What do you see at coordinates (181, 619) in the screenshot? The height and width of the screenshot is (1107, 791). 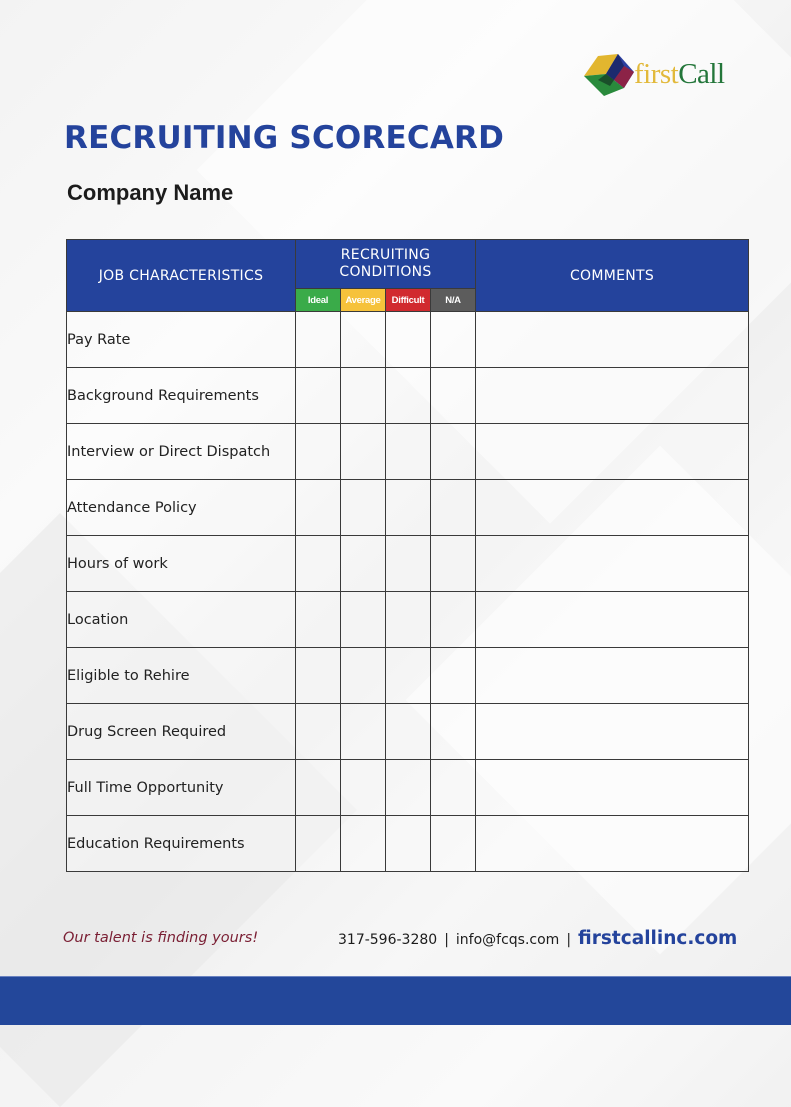 I see `job-characteristic-label: Location` at bounding box center [181, 619].